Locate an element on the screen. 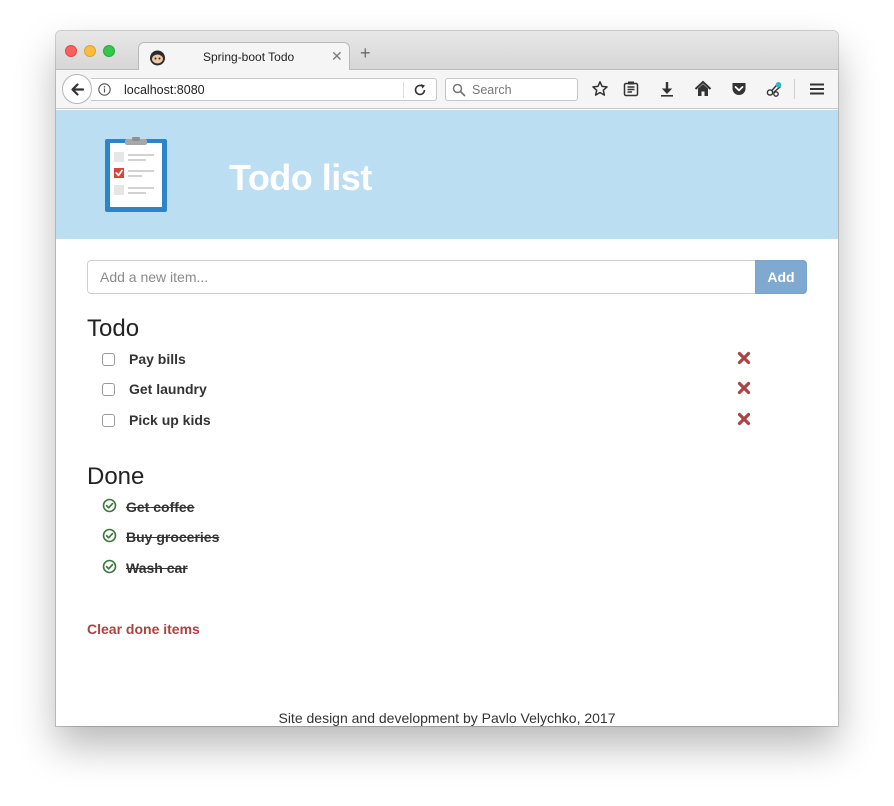 The height and width of the screenshot is (806, 894). back-button is located at coordinates (77, 89).